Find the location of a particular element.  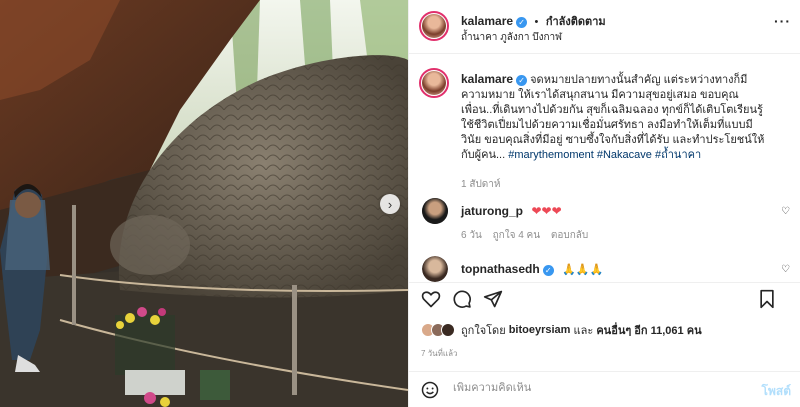

comment-text: 🙏🙏🙏 is located at coordinates (583, 270).